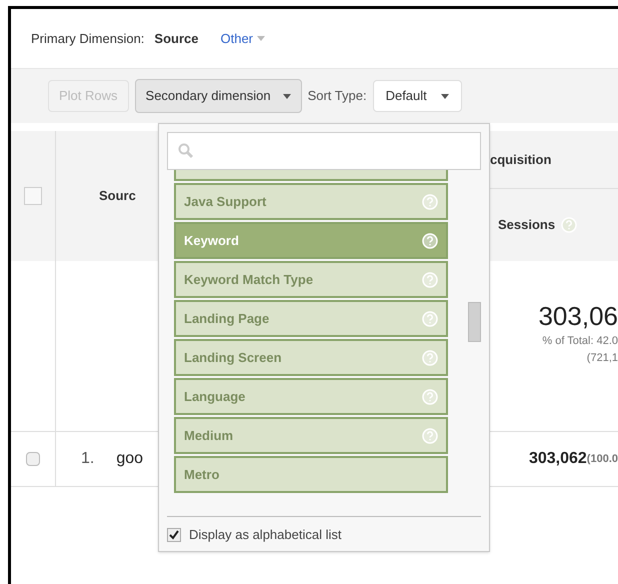 The width and height of the screenshot is (618, 584). Describe the element at coordinates (243, 38) in the screenshot. I see `dimension-option: Other` at that location.